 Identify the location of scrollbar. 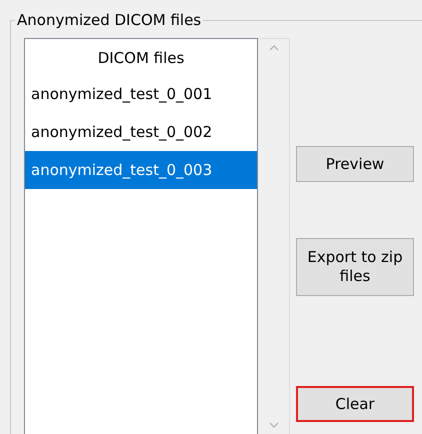
(274, 236).